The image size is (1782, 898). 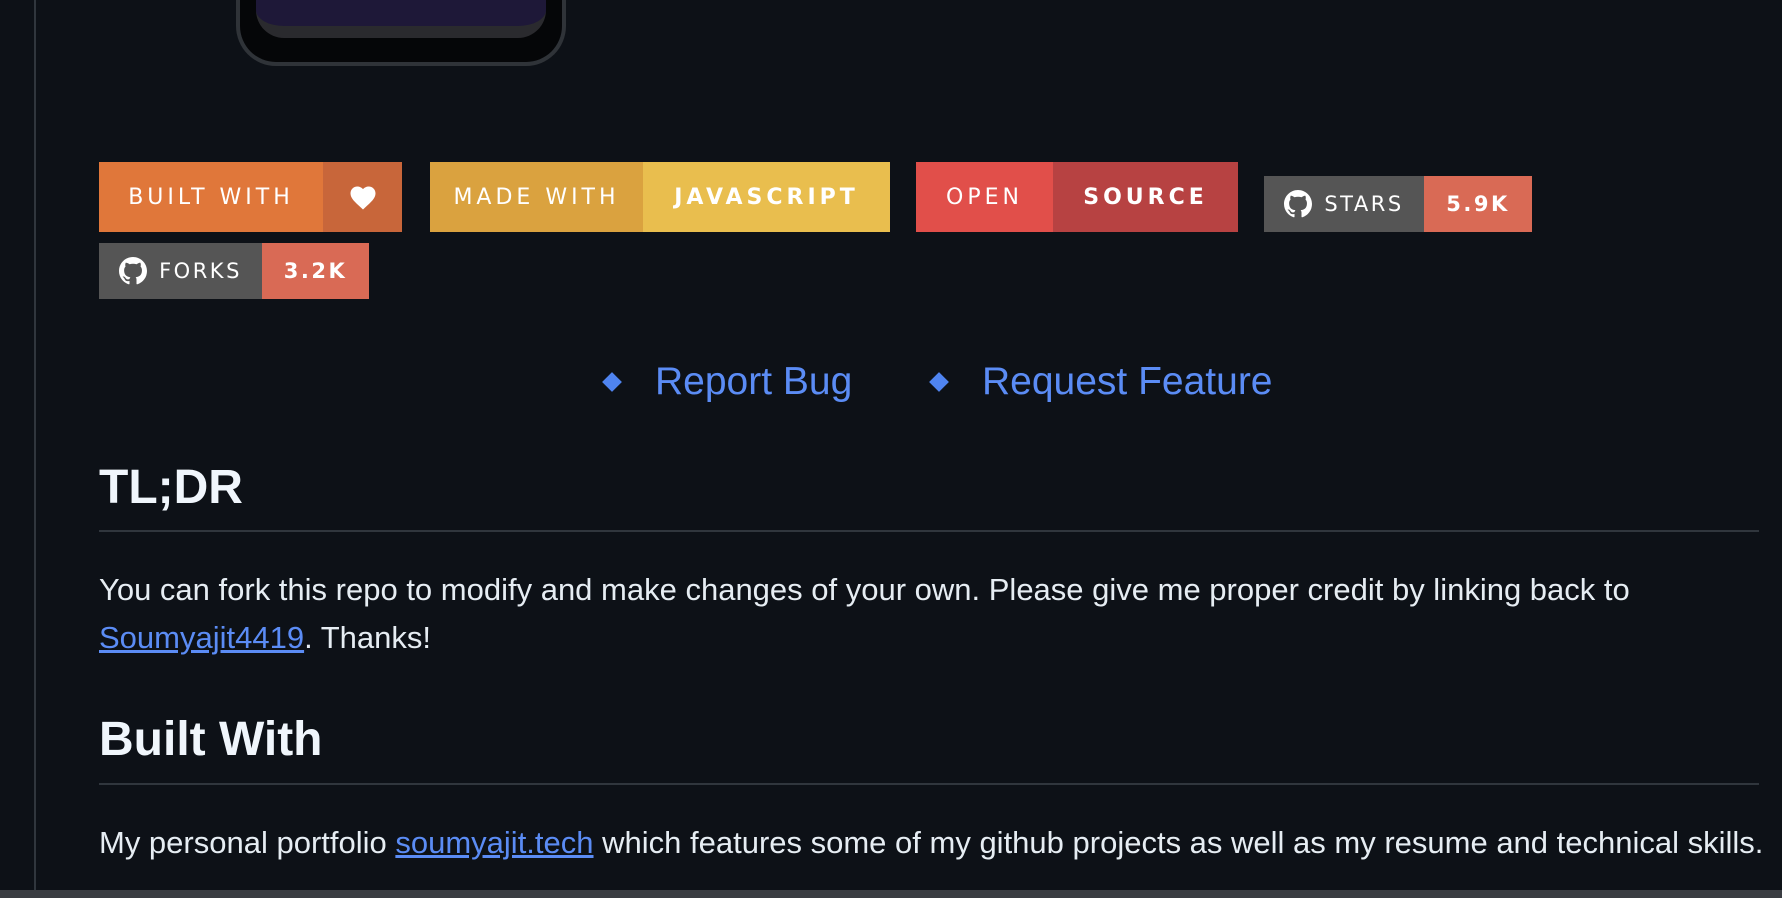 What do you see at coordinates (211, 739) in the screenshot?
I see `built-with-heading: Built With` at bounding box center [211, 739].